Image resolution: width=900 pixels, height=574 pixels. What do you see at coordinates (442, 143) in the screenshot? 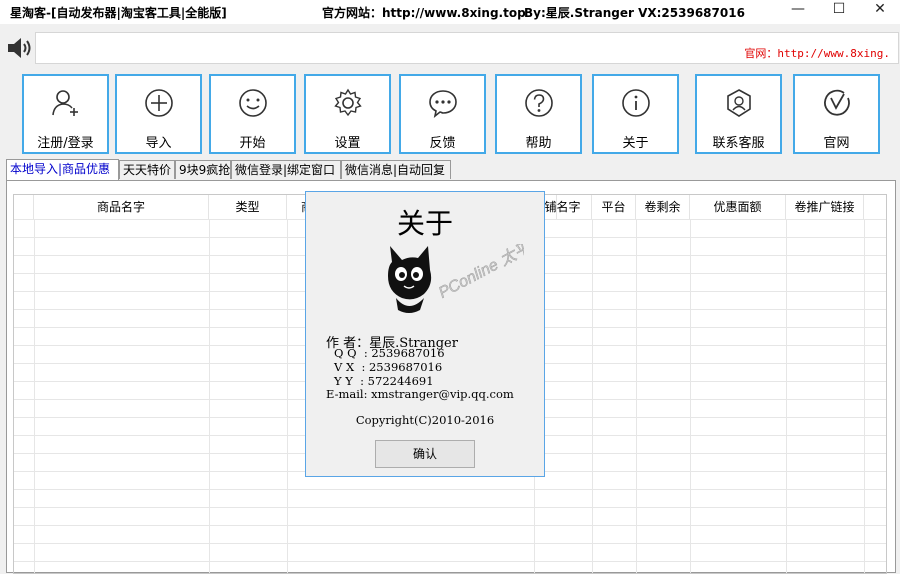
I see `toolbar-label: 反馈` at bounding box center [442, 143].